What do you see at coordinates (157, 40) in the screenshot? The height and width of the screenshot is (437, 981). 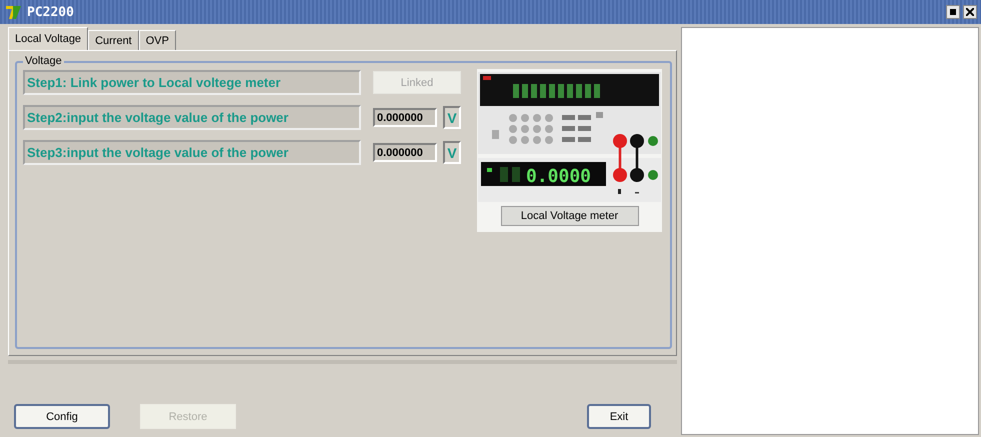 I see `tab: OVP` at bounding box center [157, 40].